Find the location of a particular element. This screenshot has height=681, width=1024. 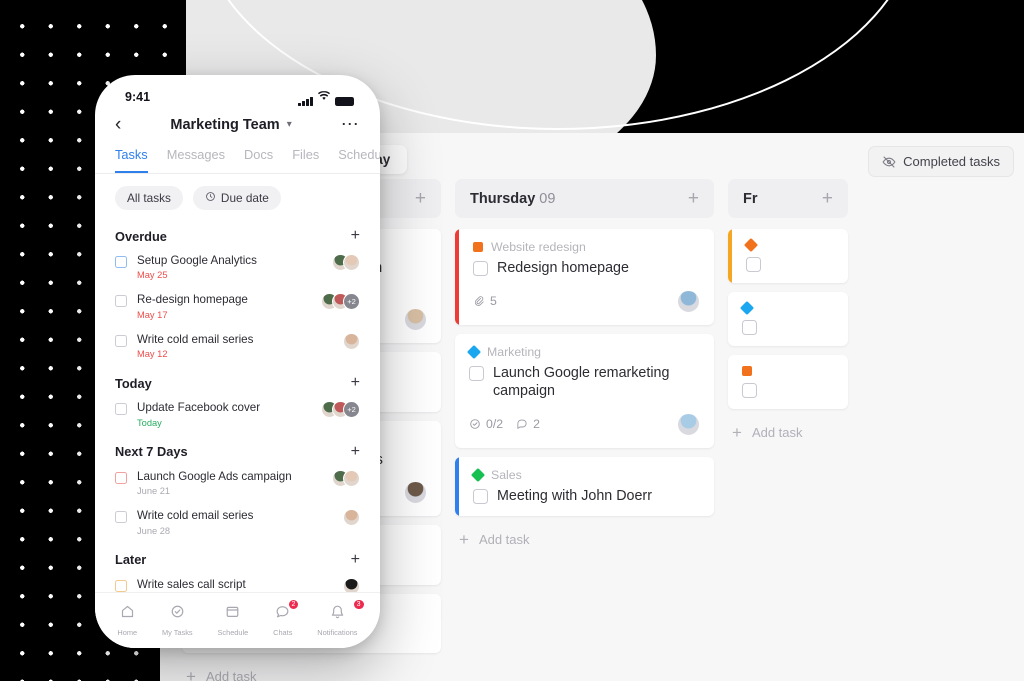

bottom-nav-home: Home is located at coordinates (127, 620).